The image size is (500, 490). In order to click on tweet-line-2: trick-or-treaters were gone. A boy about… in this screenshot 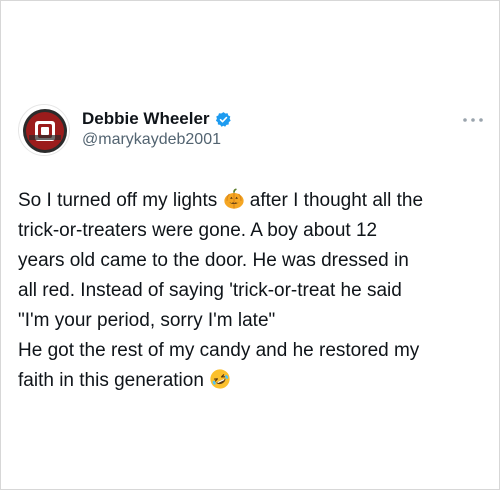, I will do `click(198, 230)`.